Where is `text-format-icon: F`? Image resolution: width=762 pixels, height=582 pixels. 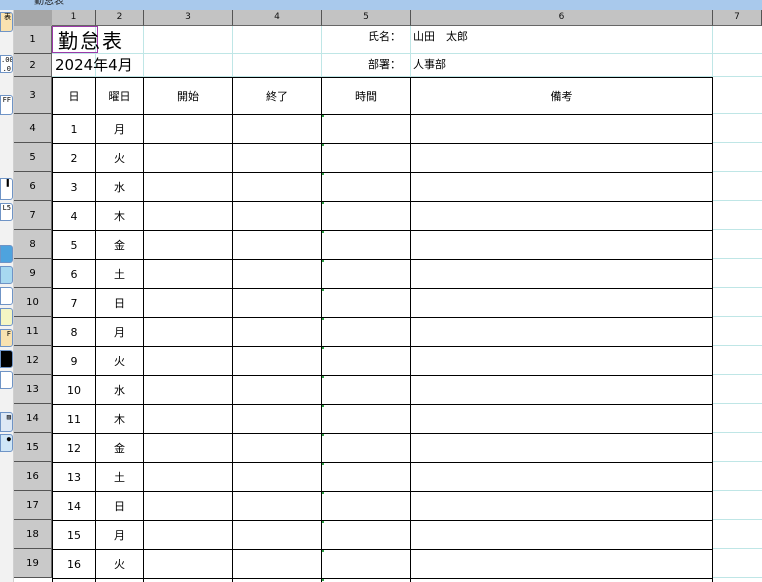
text-format-icon: F is located at coordinates (6, 338).